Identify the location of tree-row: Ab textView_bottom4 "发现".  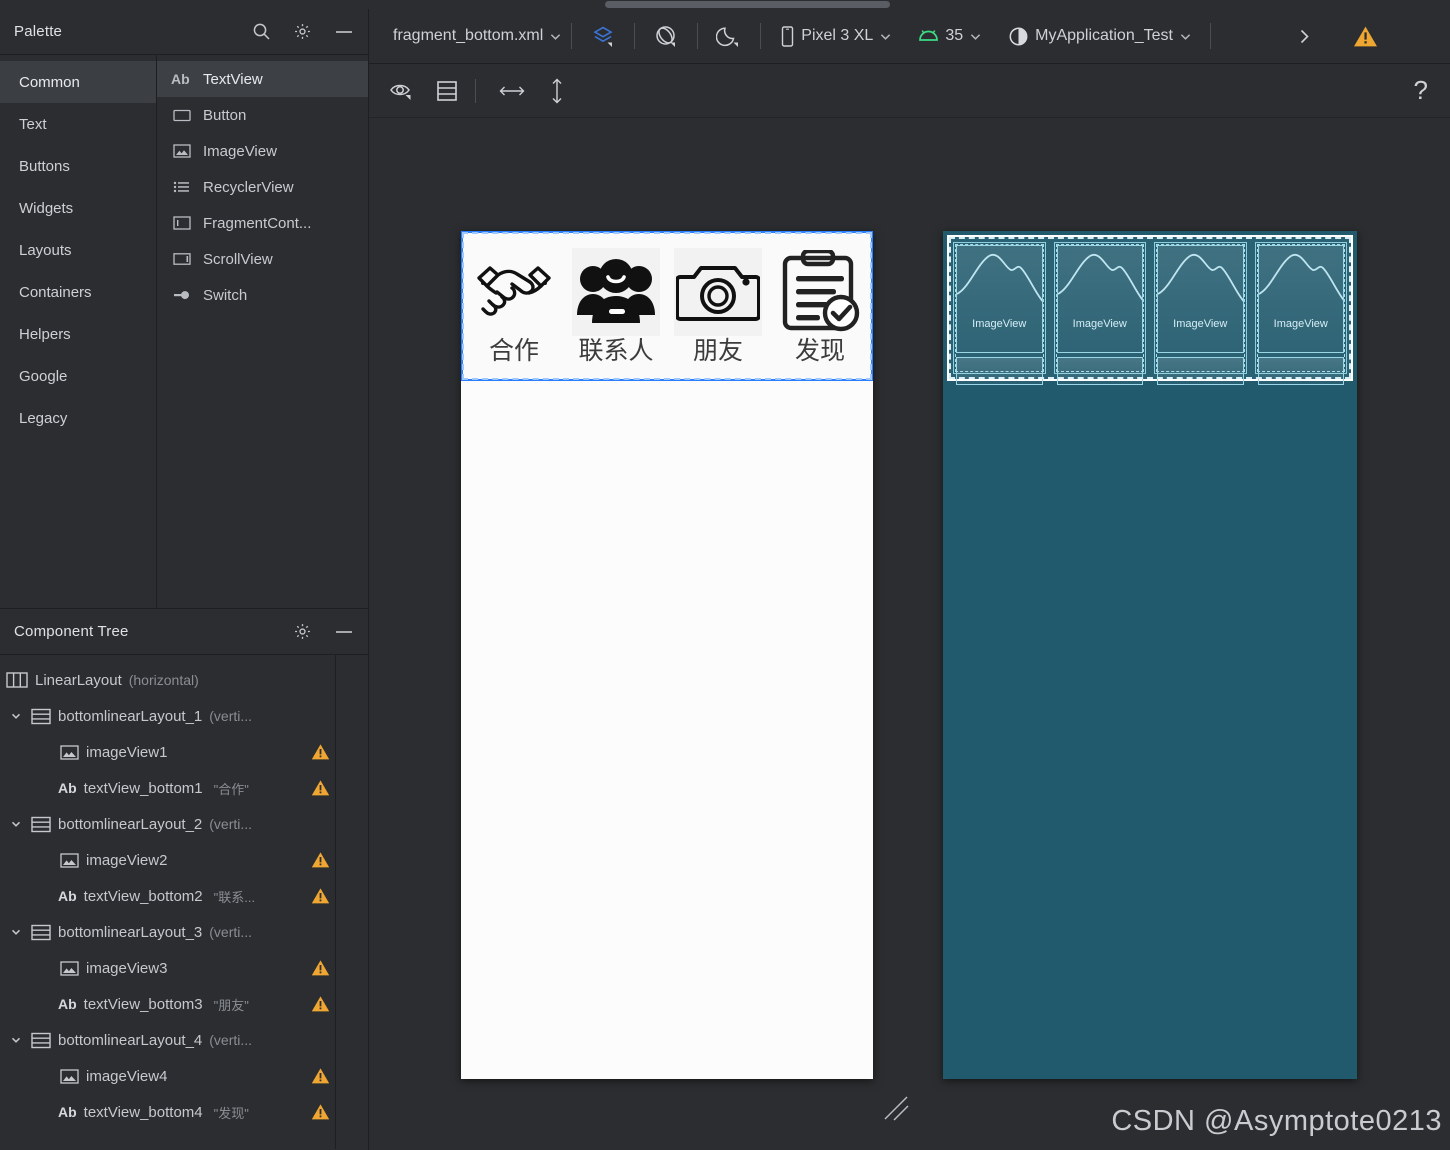
(184, 1112).